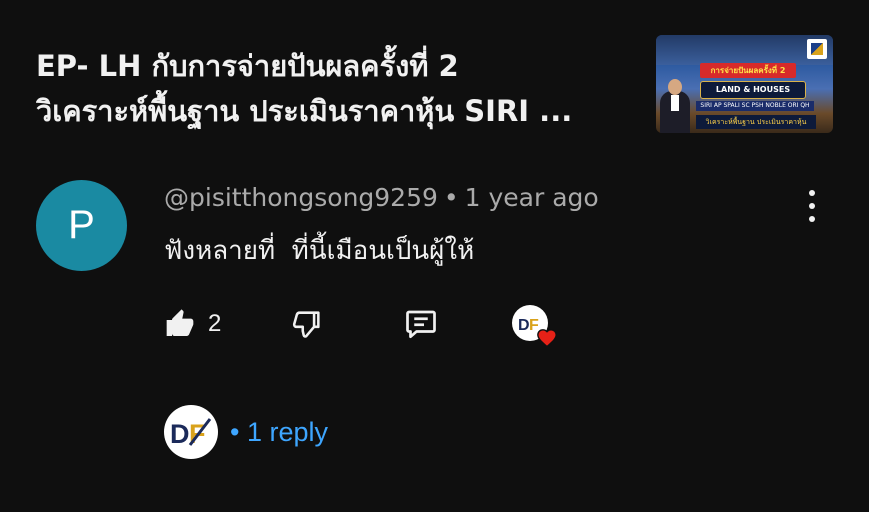  I want to click on comment-icon, so click(421, 324).